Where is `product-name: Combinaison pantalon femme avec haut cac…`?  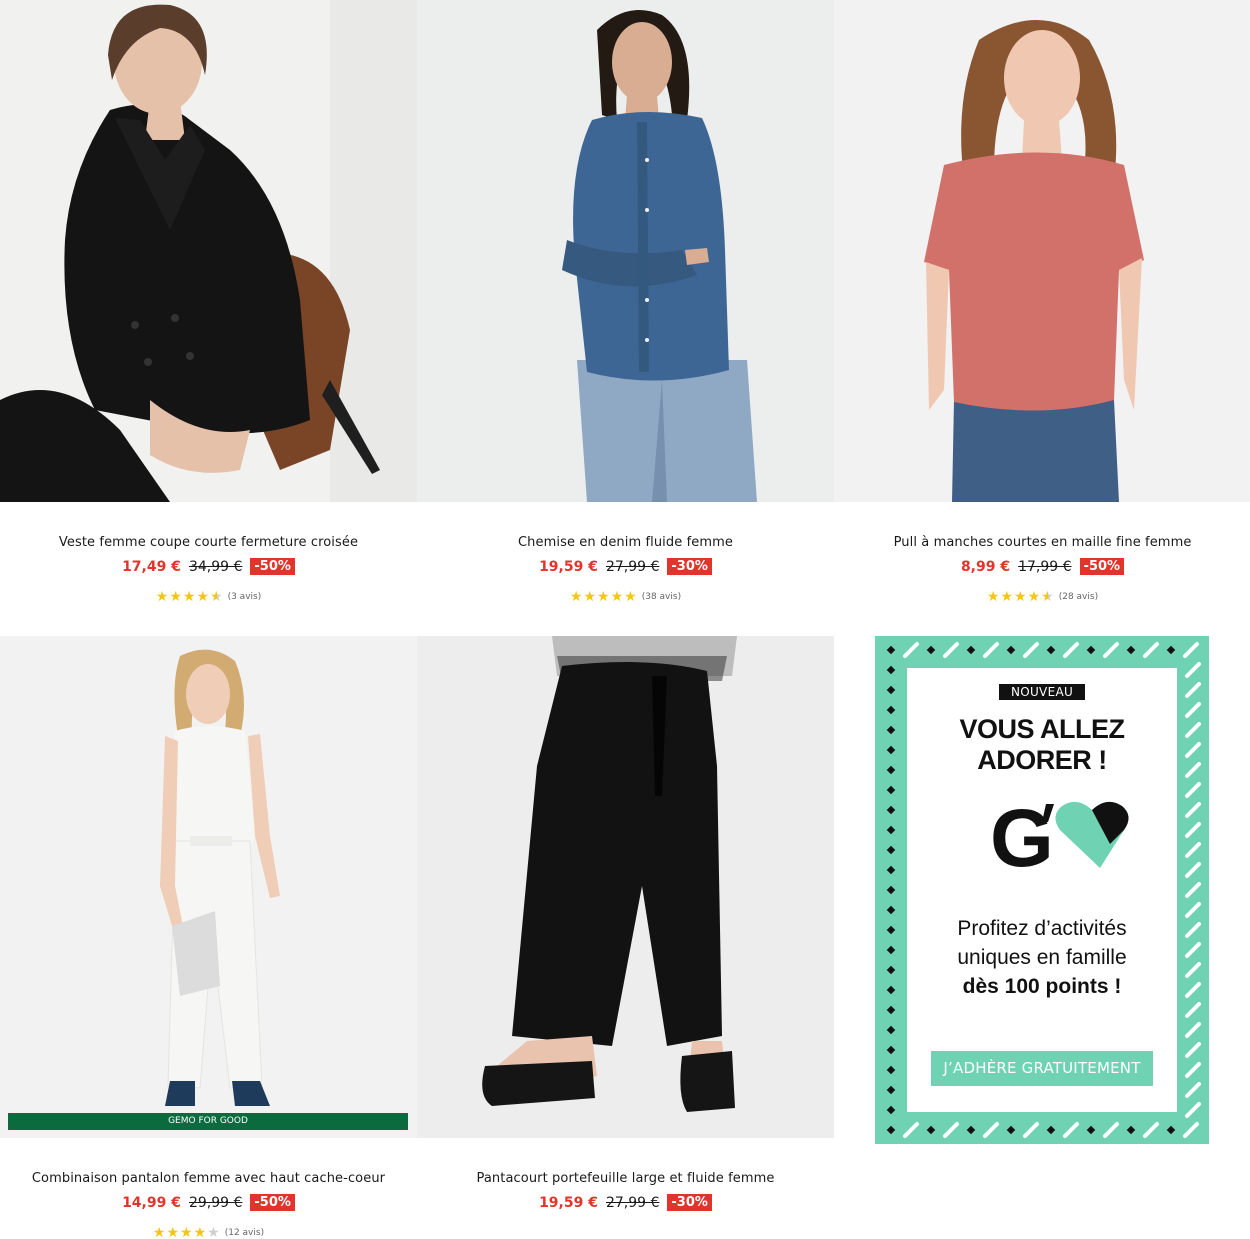
product-name: Combinaison pantalon femme avec haut cac… is located at coordinates (208, 1178).